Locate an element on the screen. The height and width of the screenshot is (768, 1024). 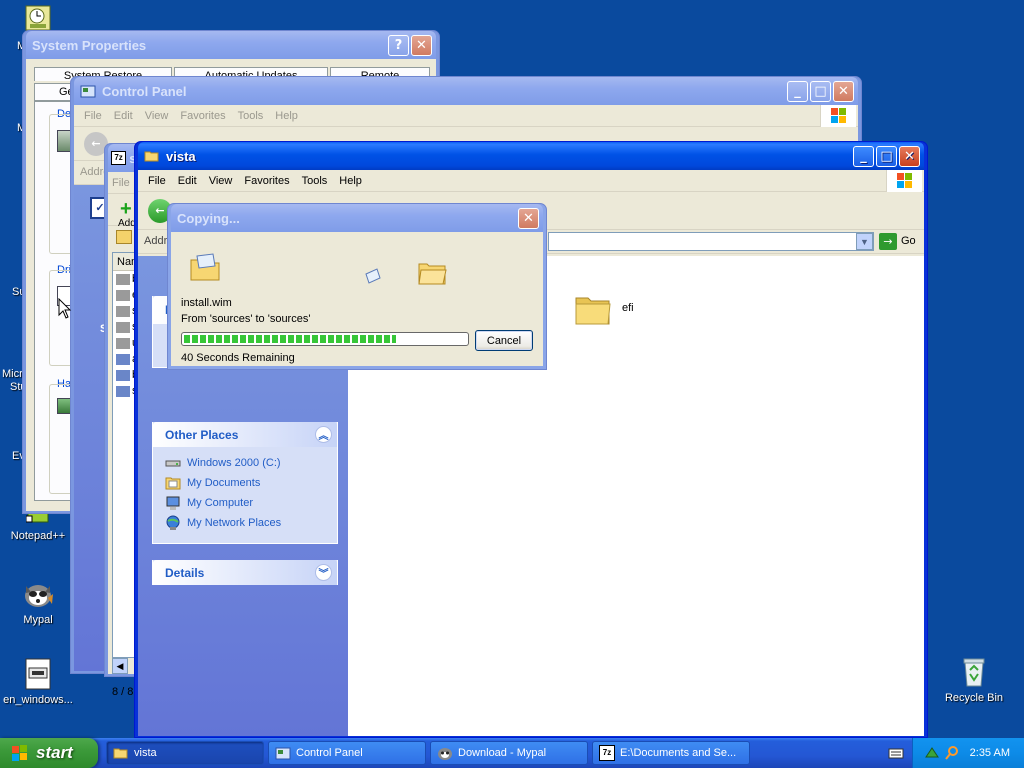
progress-fill is located at coordinates (290, 339).